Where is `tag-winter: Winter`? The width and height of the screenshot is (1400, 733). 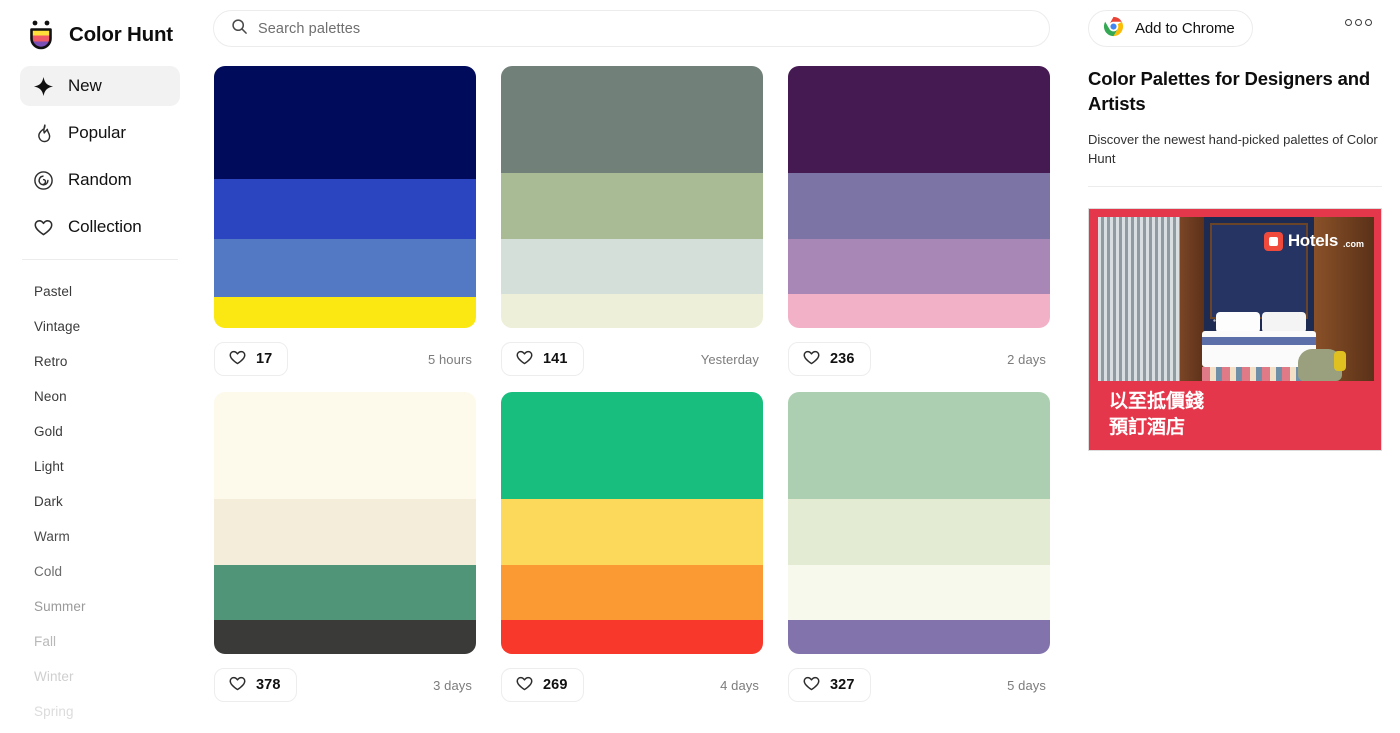
tag-winter: Winter is located at coordinates (117, 676).